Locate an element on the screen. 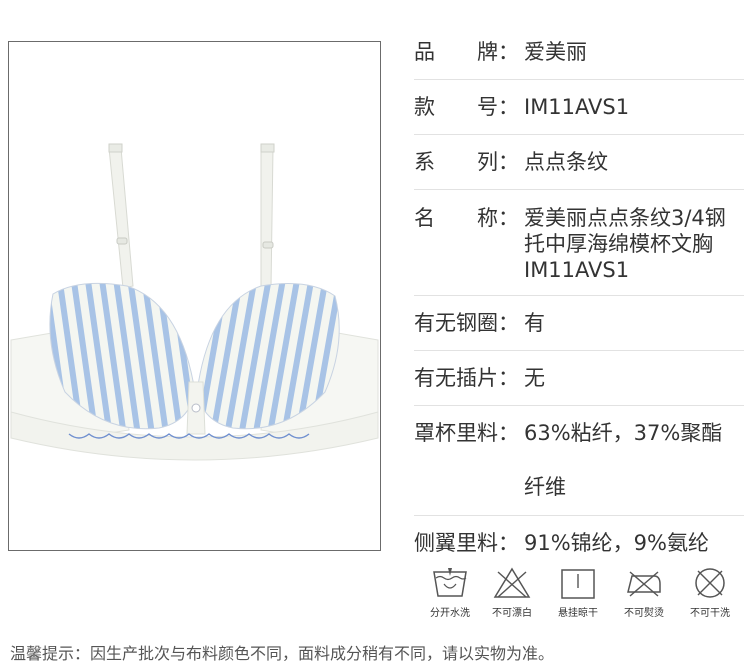 Image resolution: width=750 pixels, height=664 pixels. spec-row-cup-lining: 罩杯里料： 63%粘纤，37%聚酯纤维 is located at coordinates (579, 461).